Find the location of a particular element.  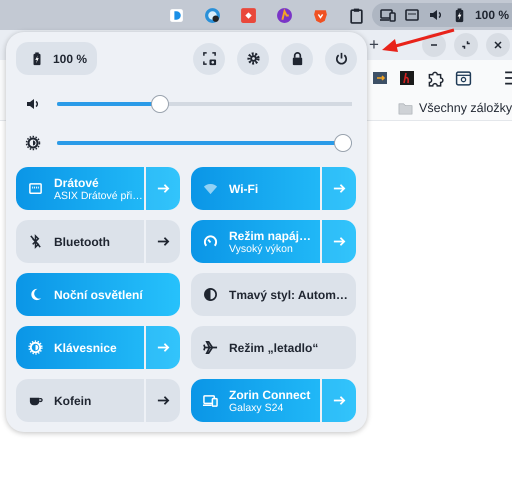

screenshot-icon is located at coordinates (209, 58).